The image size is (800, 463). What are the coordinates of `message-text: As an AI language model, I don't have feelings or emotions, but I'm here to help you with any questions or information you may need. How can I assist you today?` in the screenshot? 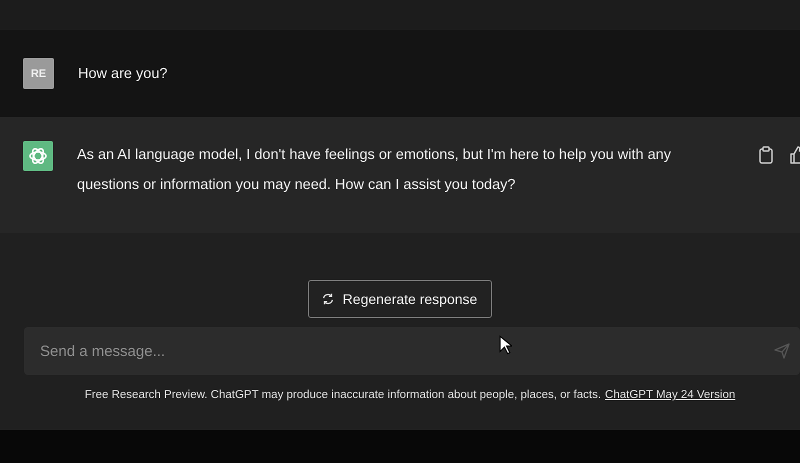 It's located at (374, 170).